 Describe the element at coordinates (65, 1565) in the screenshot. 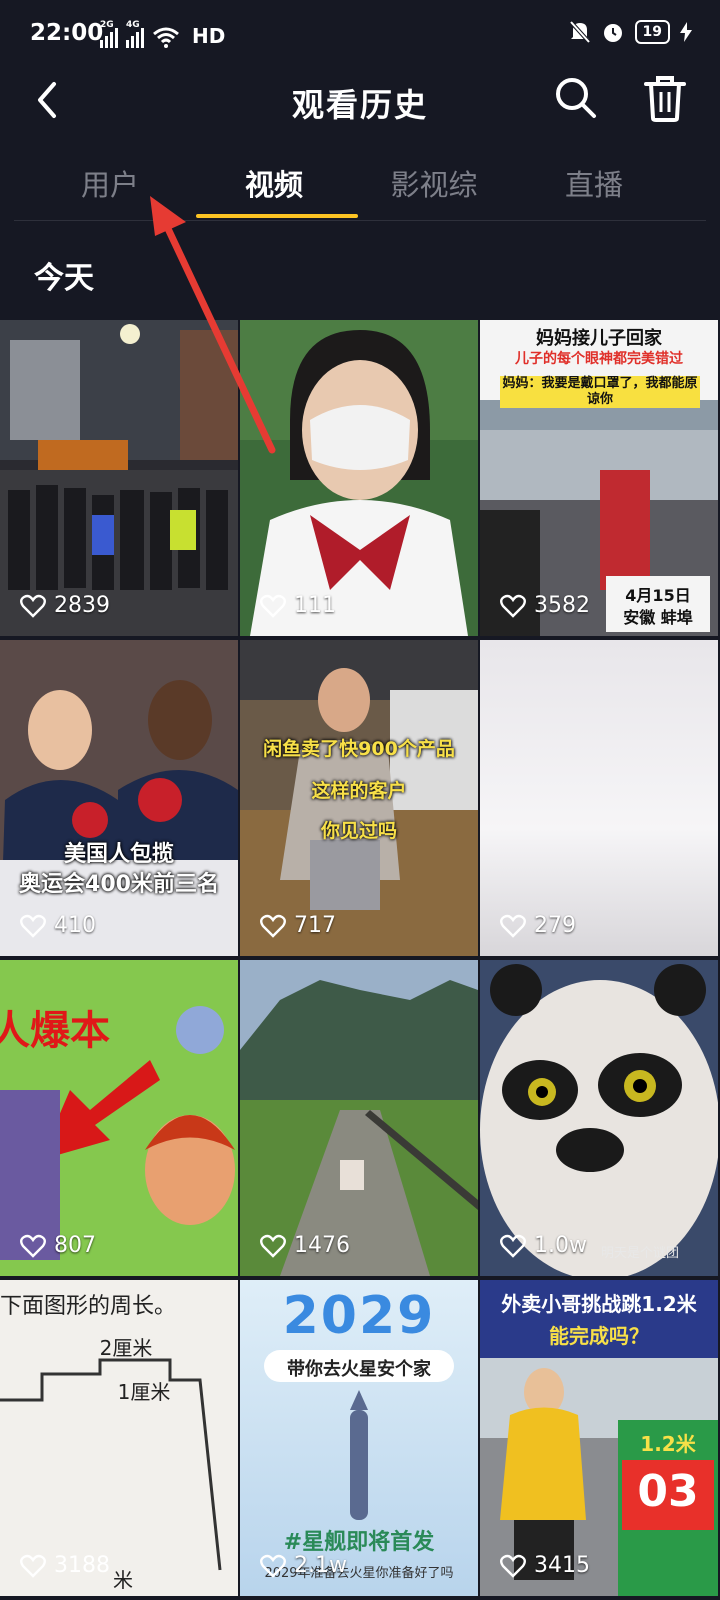

I see `like-count: 3188` at that location.